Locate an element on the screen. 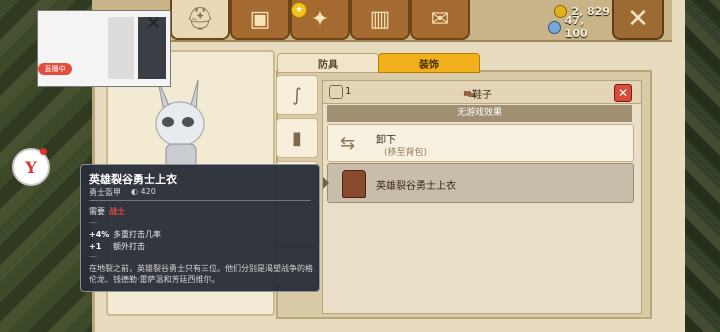 This screenshot has height=332, width=720. unequip-sublabel: (移至背包) is located at coordinates (406, 153).